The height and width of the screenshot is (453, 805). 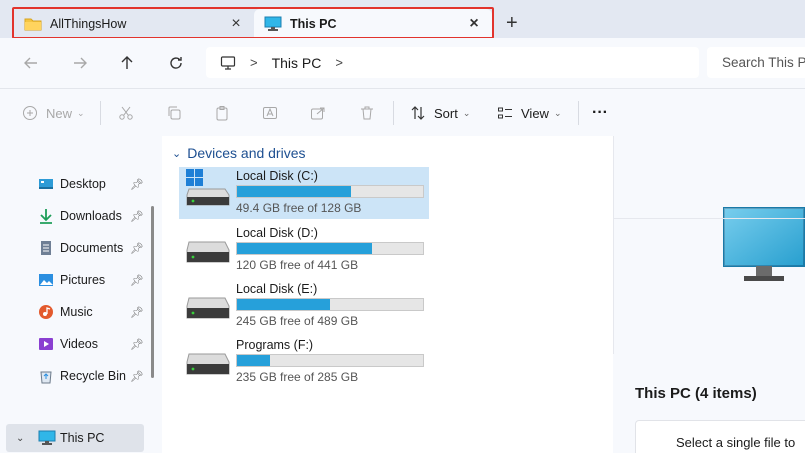 I want to click on scissors-icon, so click(x=126, y=113).